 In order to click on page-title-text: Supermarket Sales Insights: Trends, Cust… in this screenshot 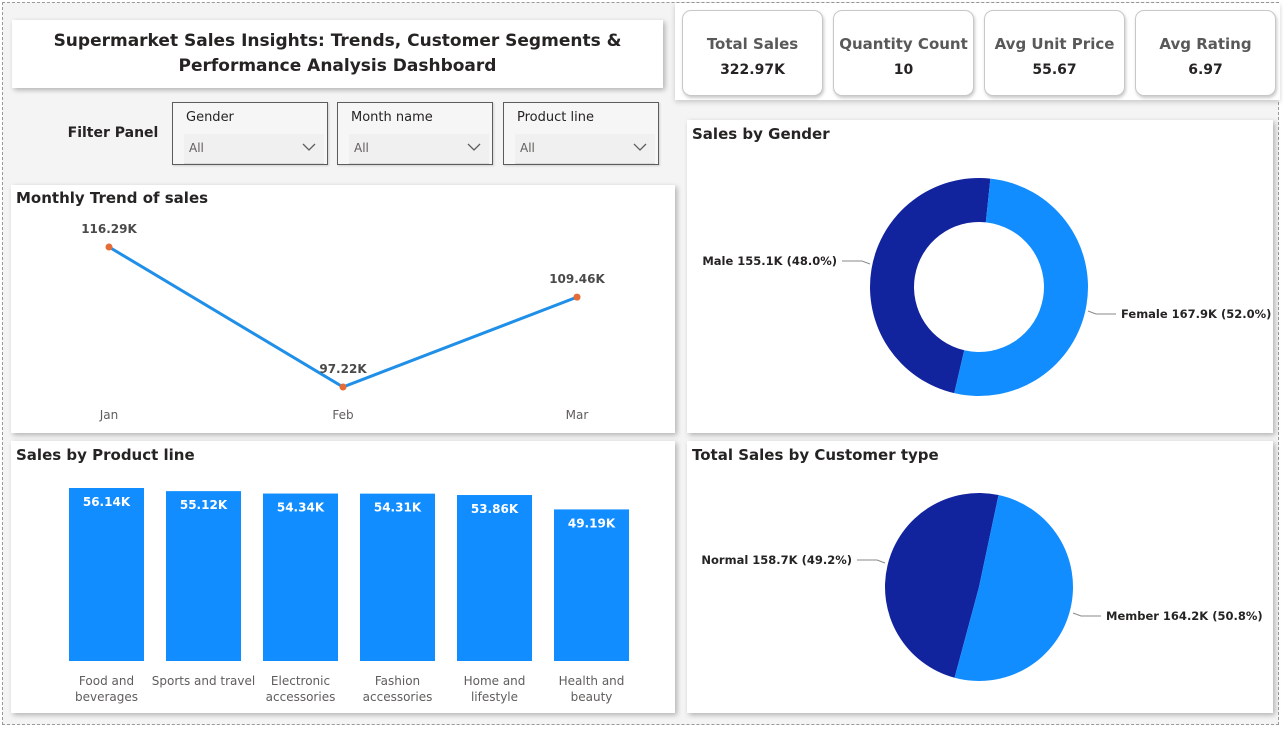, I will do `click(337, 53)`.